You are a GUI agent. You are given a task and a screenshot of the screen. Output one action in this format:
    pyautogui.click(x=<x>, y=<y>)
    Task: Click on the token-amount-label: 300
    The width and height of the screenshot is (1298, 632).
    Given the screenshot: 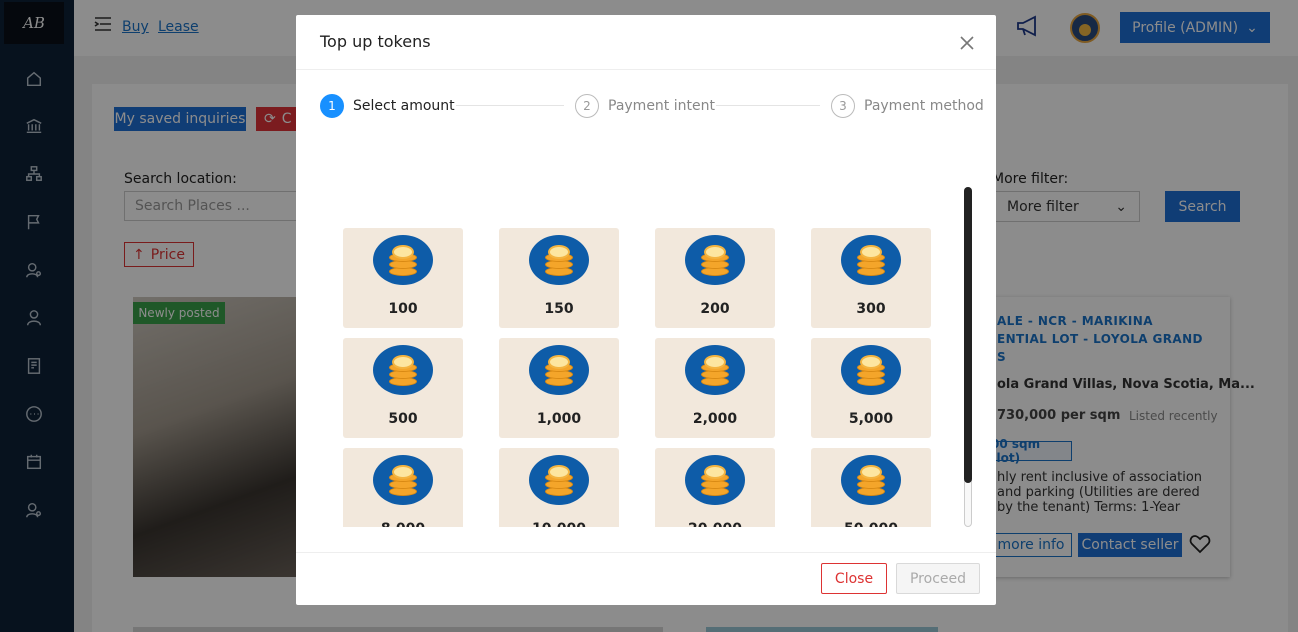 What is the action you would take?
    pyautogui.click(x=871, y=309)
    